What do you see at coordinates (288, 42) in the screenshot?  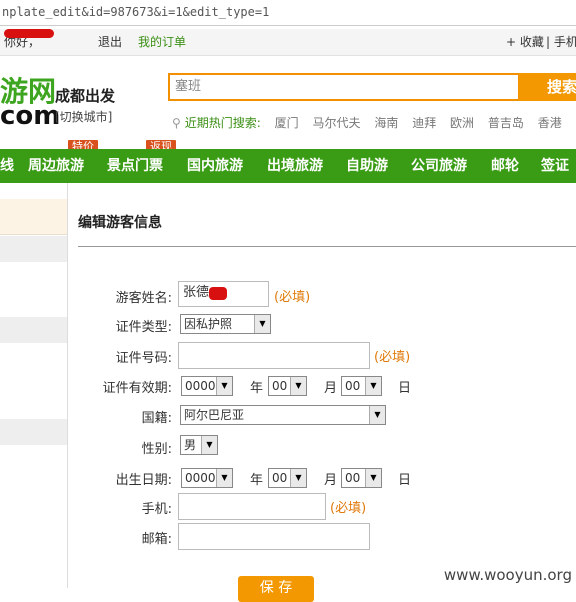 I see `top-bar: 你好， 退出 我的订单 + 收藏 | 手机` at bounding box center [288, 42].